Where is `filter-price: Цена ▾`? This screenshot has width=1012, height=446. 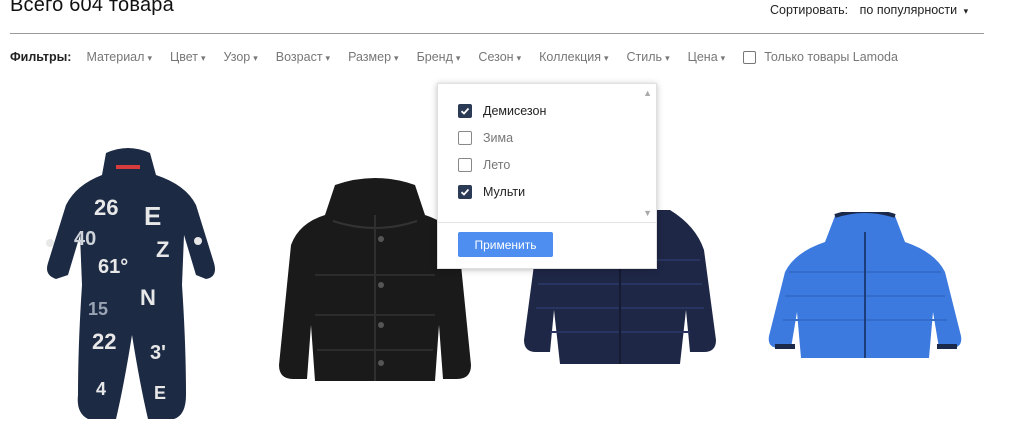
filter-price: Цена ▾ is located at coordinates (707, 57).